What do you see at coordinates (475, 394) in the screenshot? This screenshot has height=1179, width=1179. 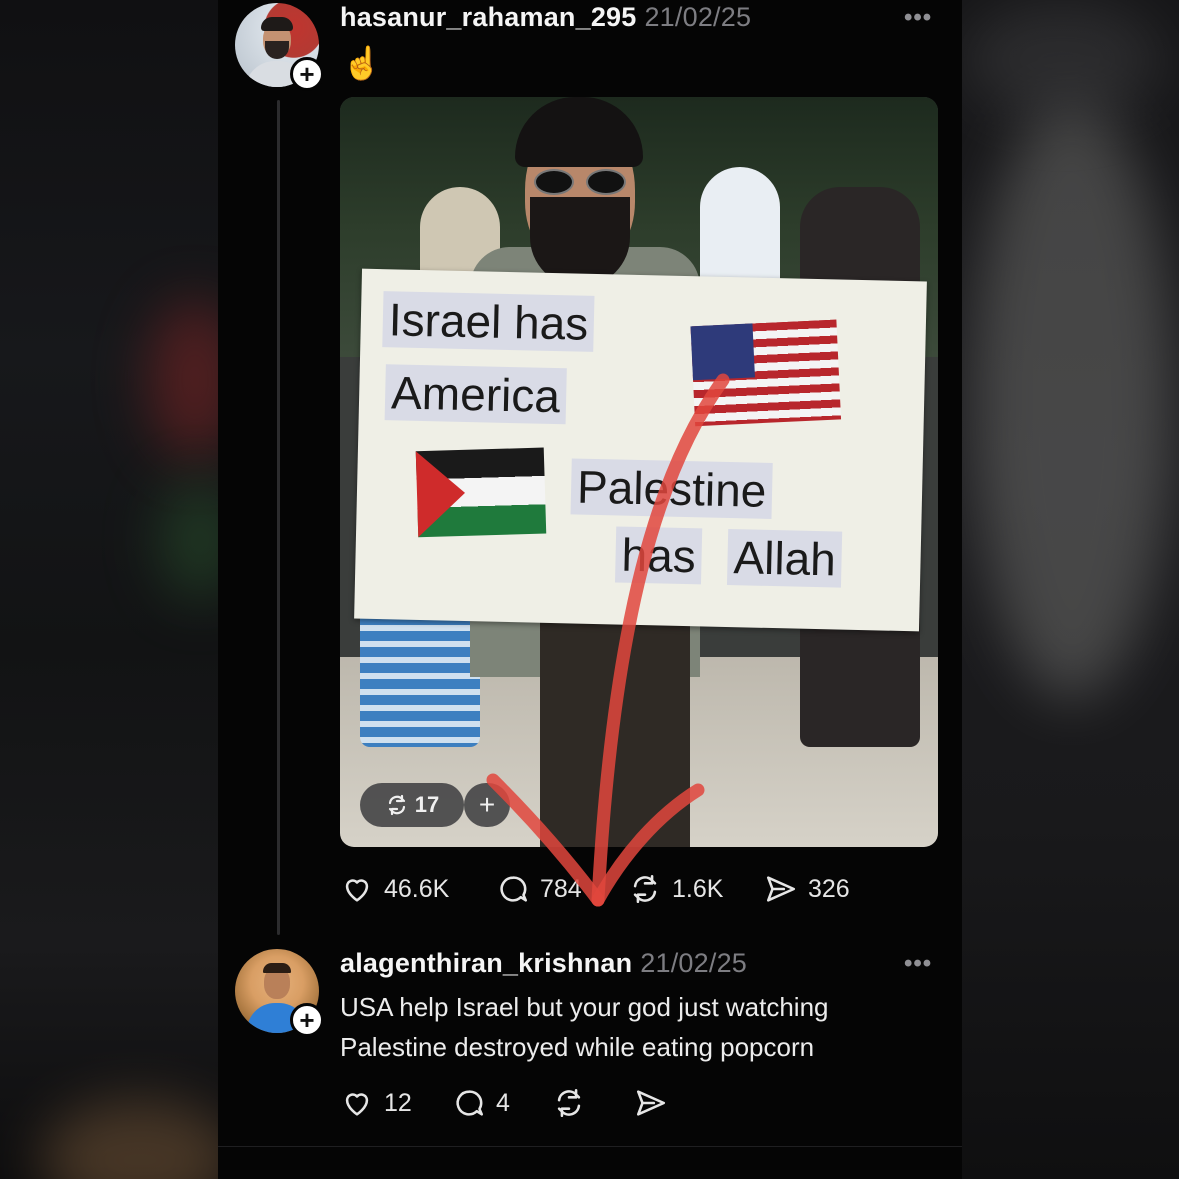 I see `sign-line-2: America` at bounding box center [475, 394].